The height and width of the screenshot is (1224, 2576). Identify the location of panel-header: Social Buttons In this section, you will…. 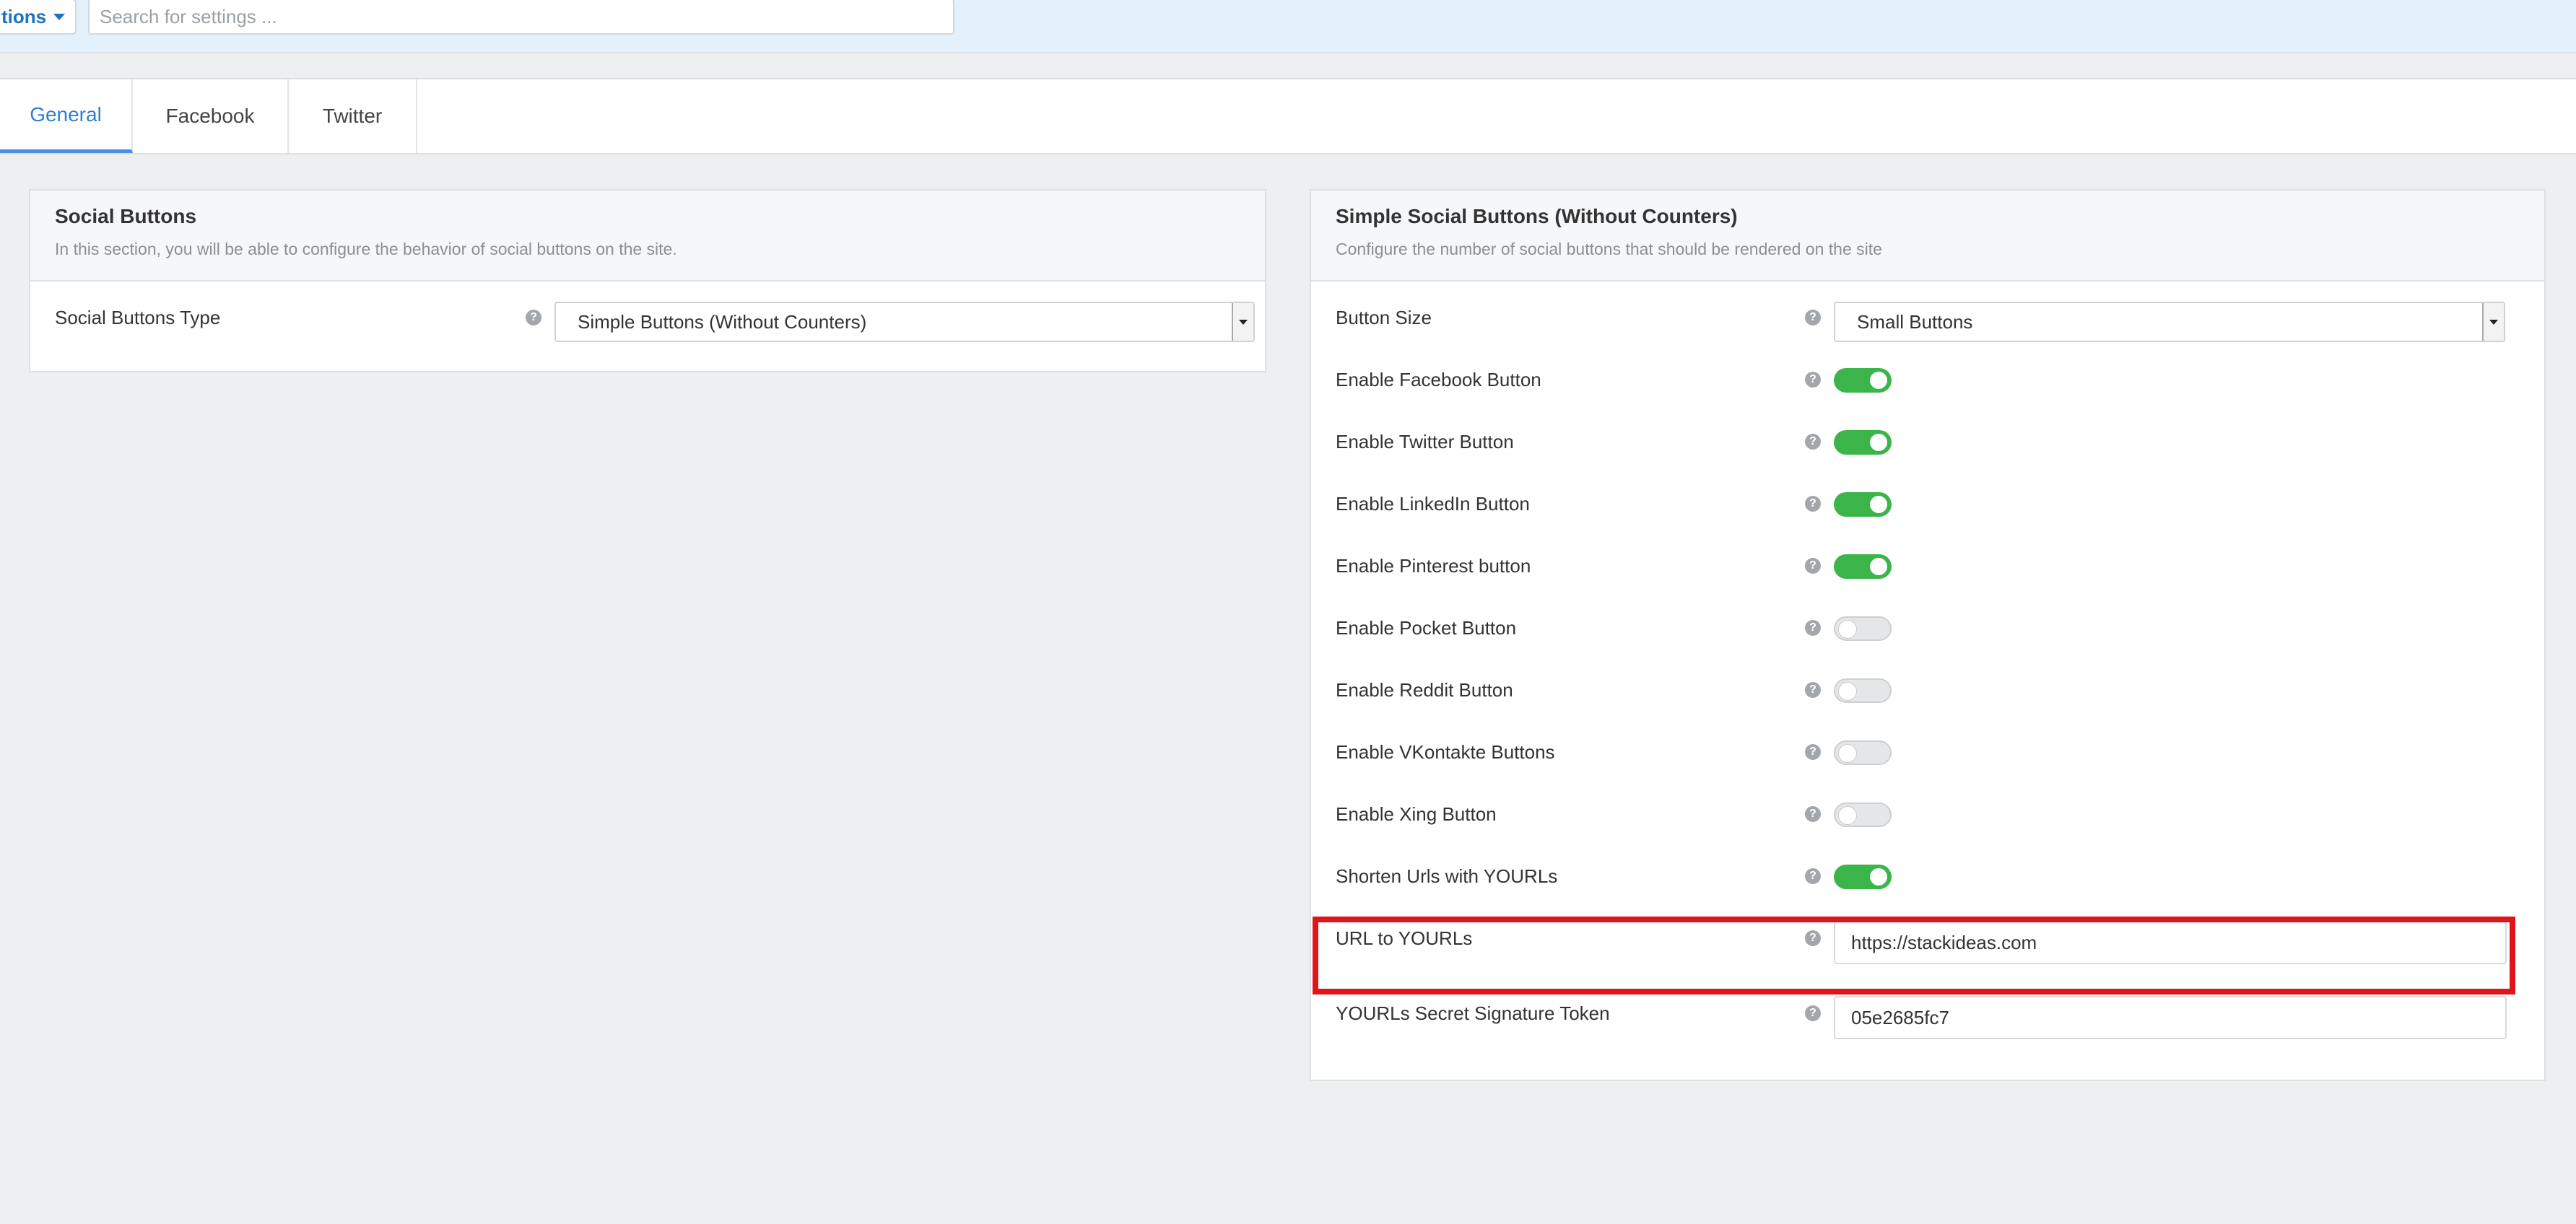
(647, 236).